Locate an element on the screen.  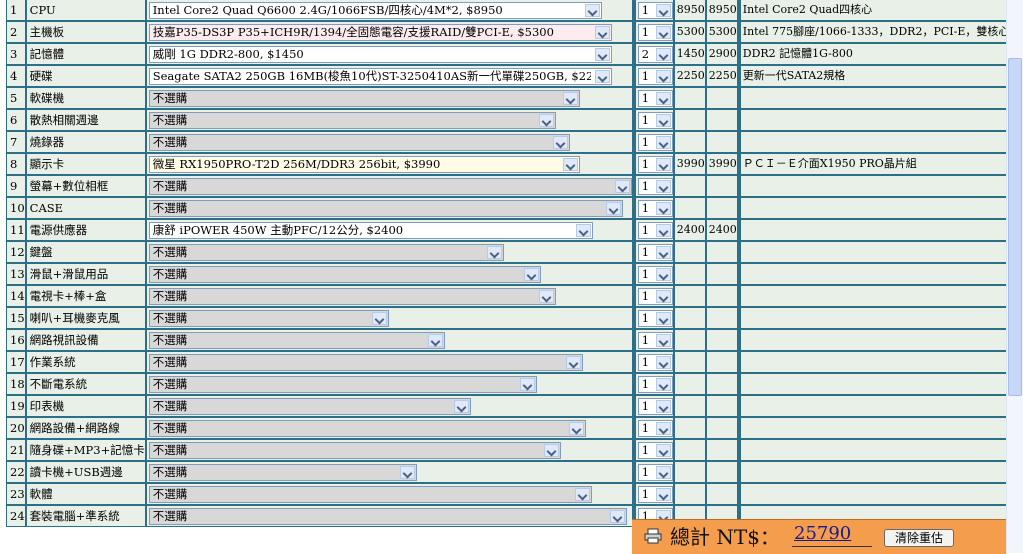
product-select: 微星 RX1950PRO-T2D 256M/DDR3 256bit, $3990 is located at coordinates (364, 164).